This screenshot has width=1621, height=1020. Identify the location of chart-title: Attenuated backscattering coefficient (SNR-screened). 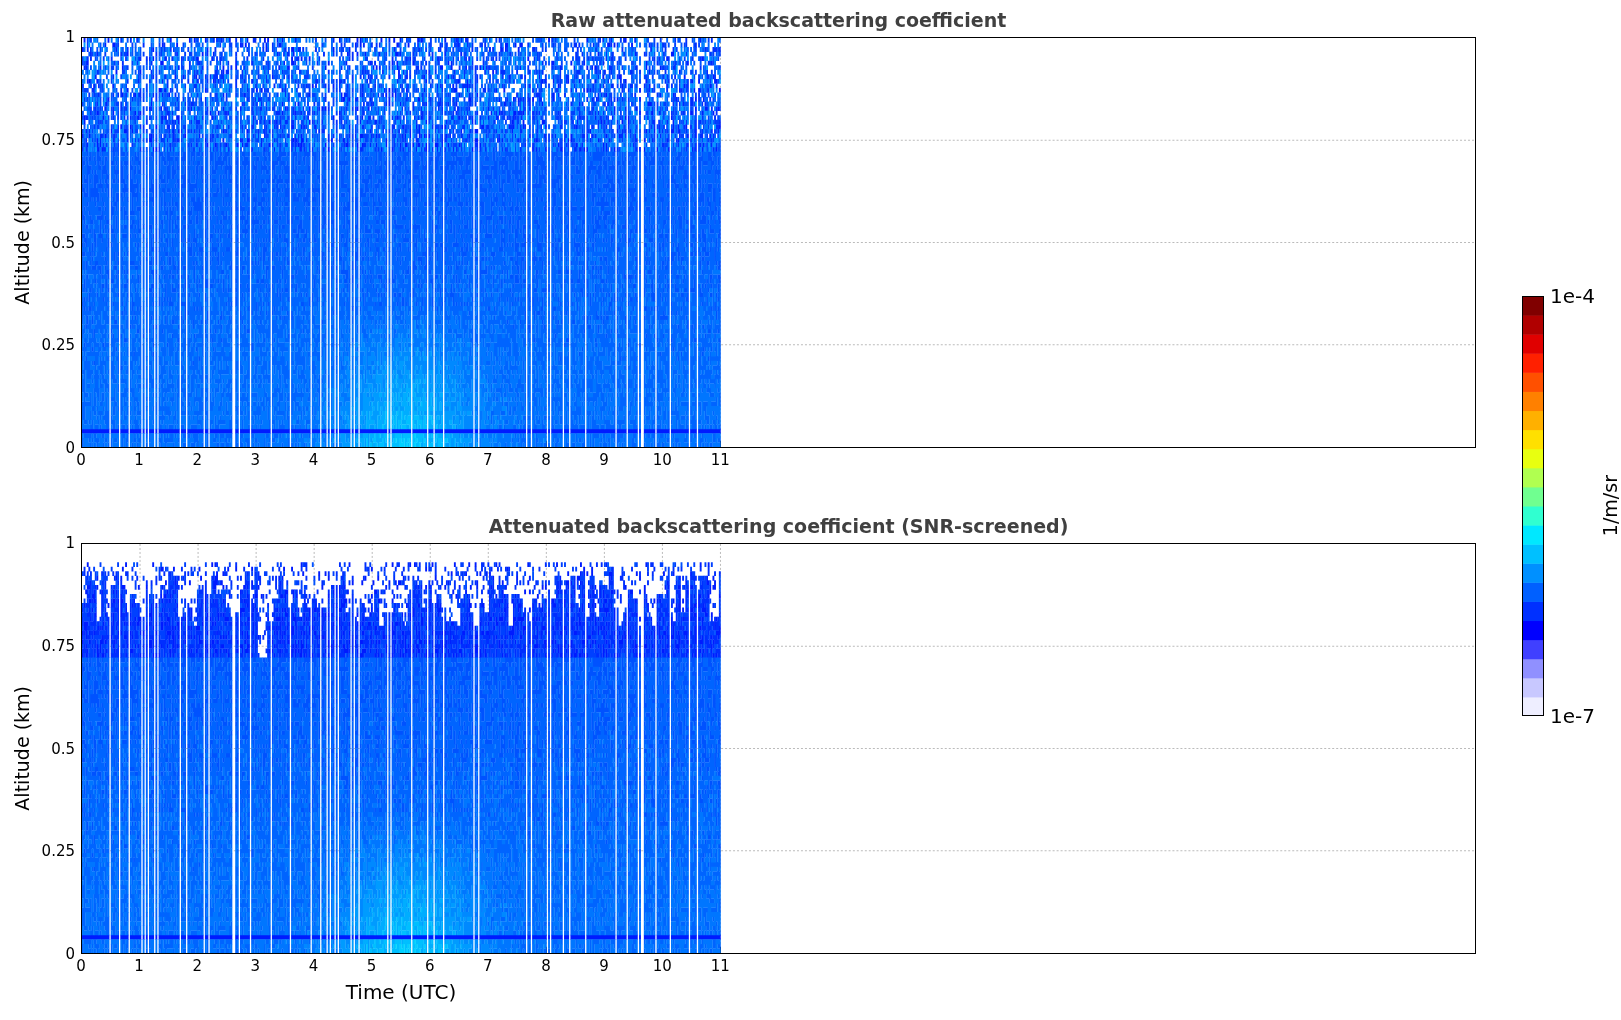
(778, 526).